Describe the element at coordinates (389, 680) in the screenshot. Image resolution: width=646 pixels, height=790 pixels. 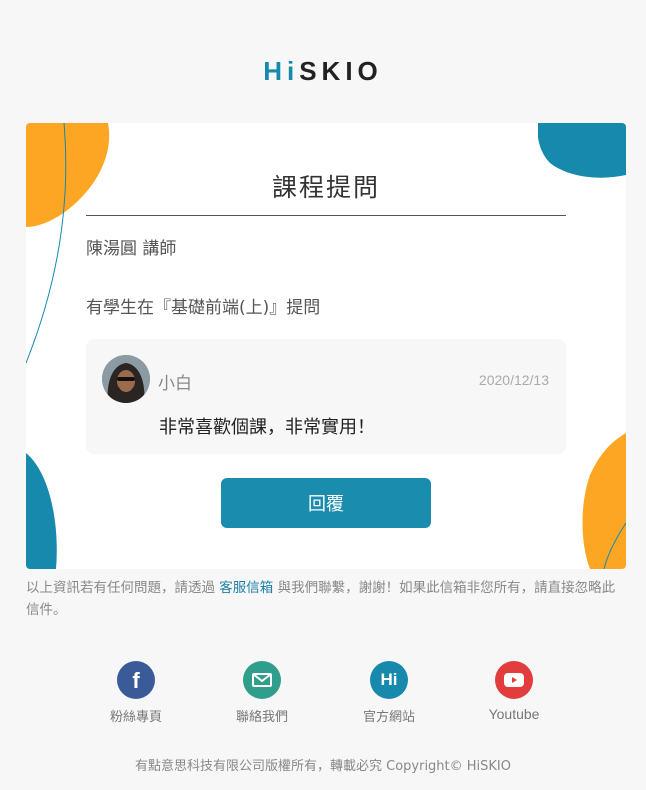
I see `hiskio-hi-icon: Hi` at that location.